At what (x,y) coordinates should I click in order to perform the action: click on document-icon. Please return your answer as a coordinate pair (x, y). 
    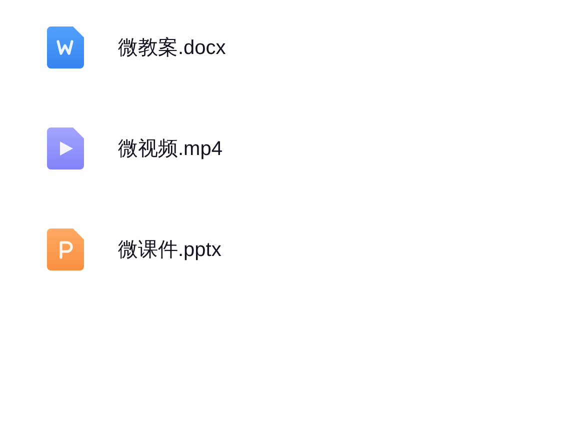
    Looking at the image, I should click on (65, 47).